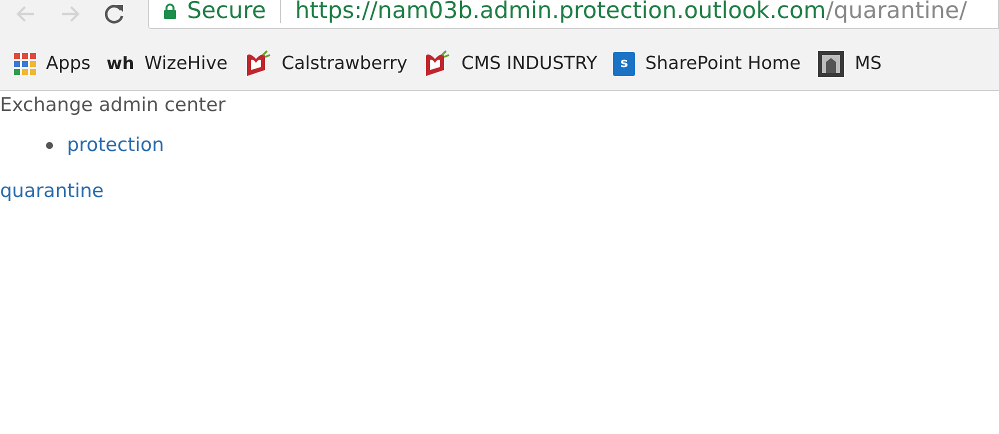 This screenshot has height=434, width=999. I want to click on bookmark-link: Apps, so click(68, 63).